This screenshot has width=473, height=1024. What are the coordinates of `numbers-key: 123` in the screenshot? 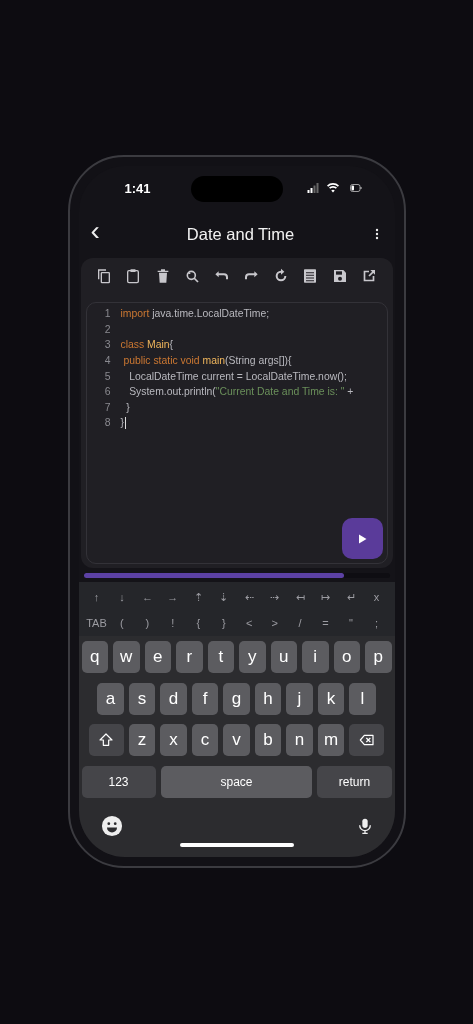 It's located at (118, 781).